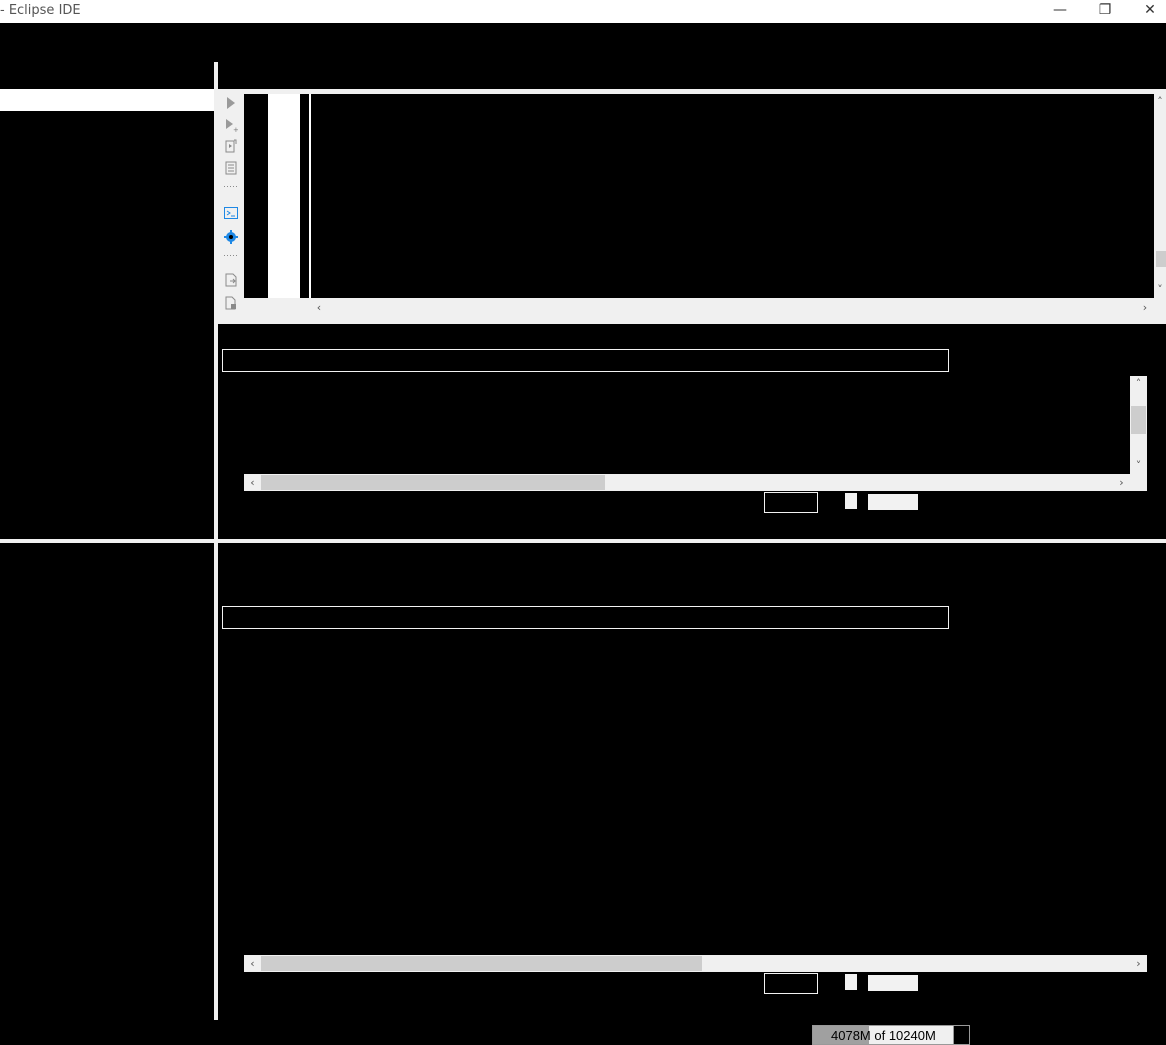  I want to click on text-caret, so click(310, 196).